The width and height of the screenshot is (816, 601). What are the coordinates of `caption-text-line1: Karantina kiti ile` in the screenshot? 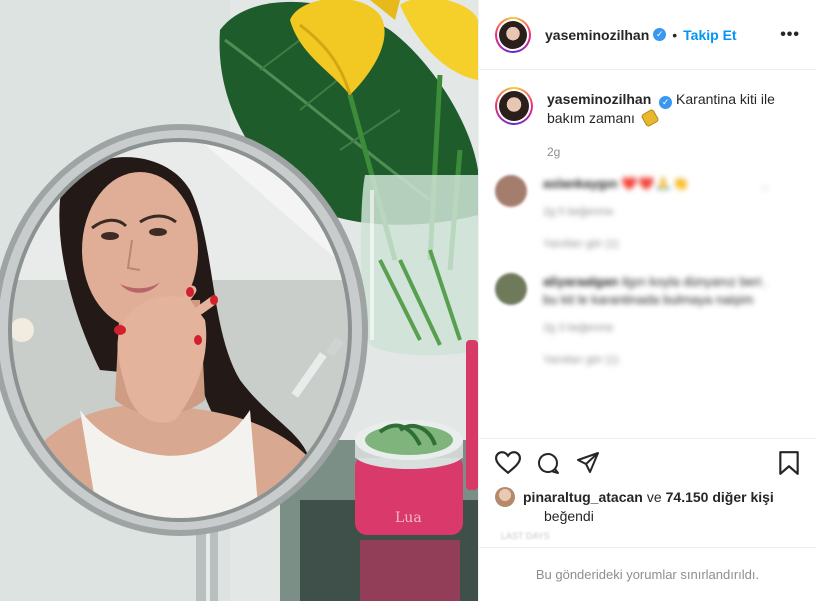 It's located at (725, 99).